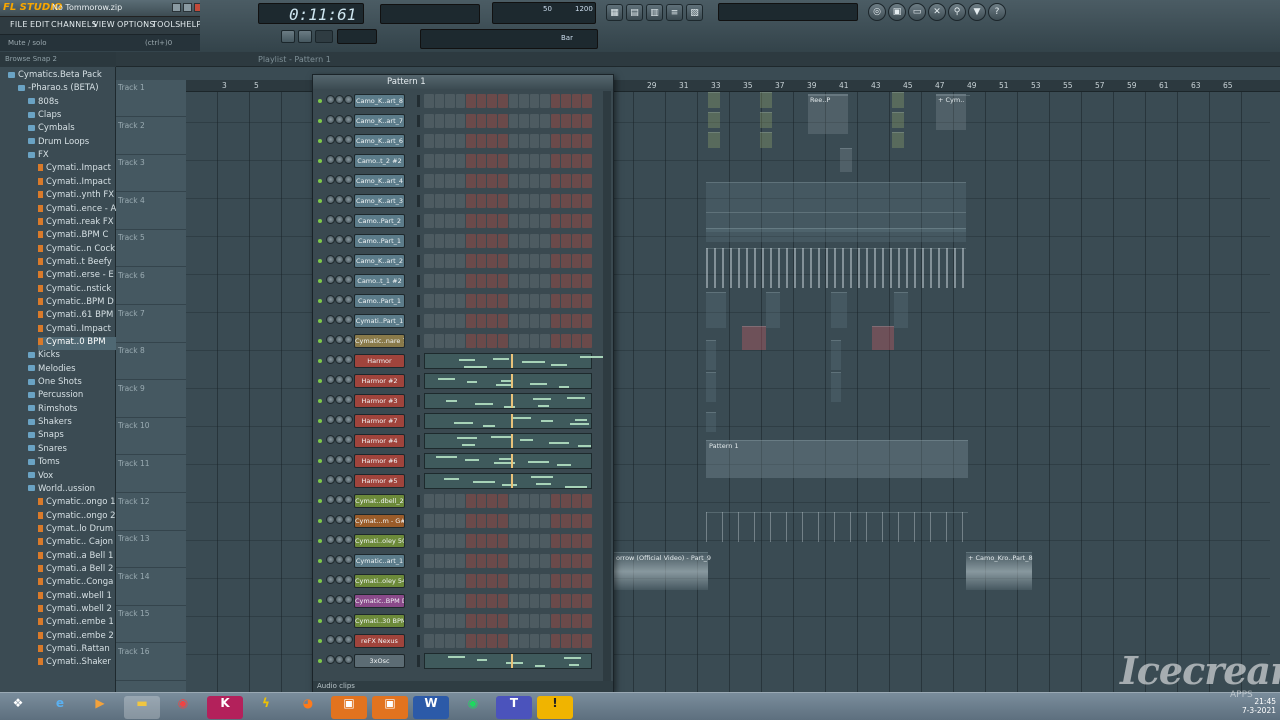 The width and height of the screenshot is (1280, 720). Describe the element at coordinates (72, 410) in the screenshot. I see `browser-folder: Rimshots` at that location.